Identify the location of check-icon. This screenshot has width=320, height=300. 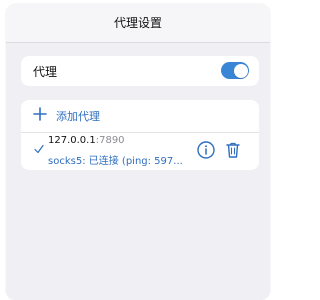
(39, 149).